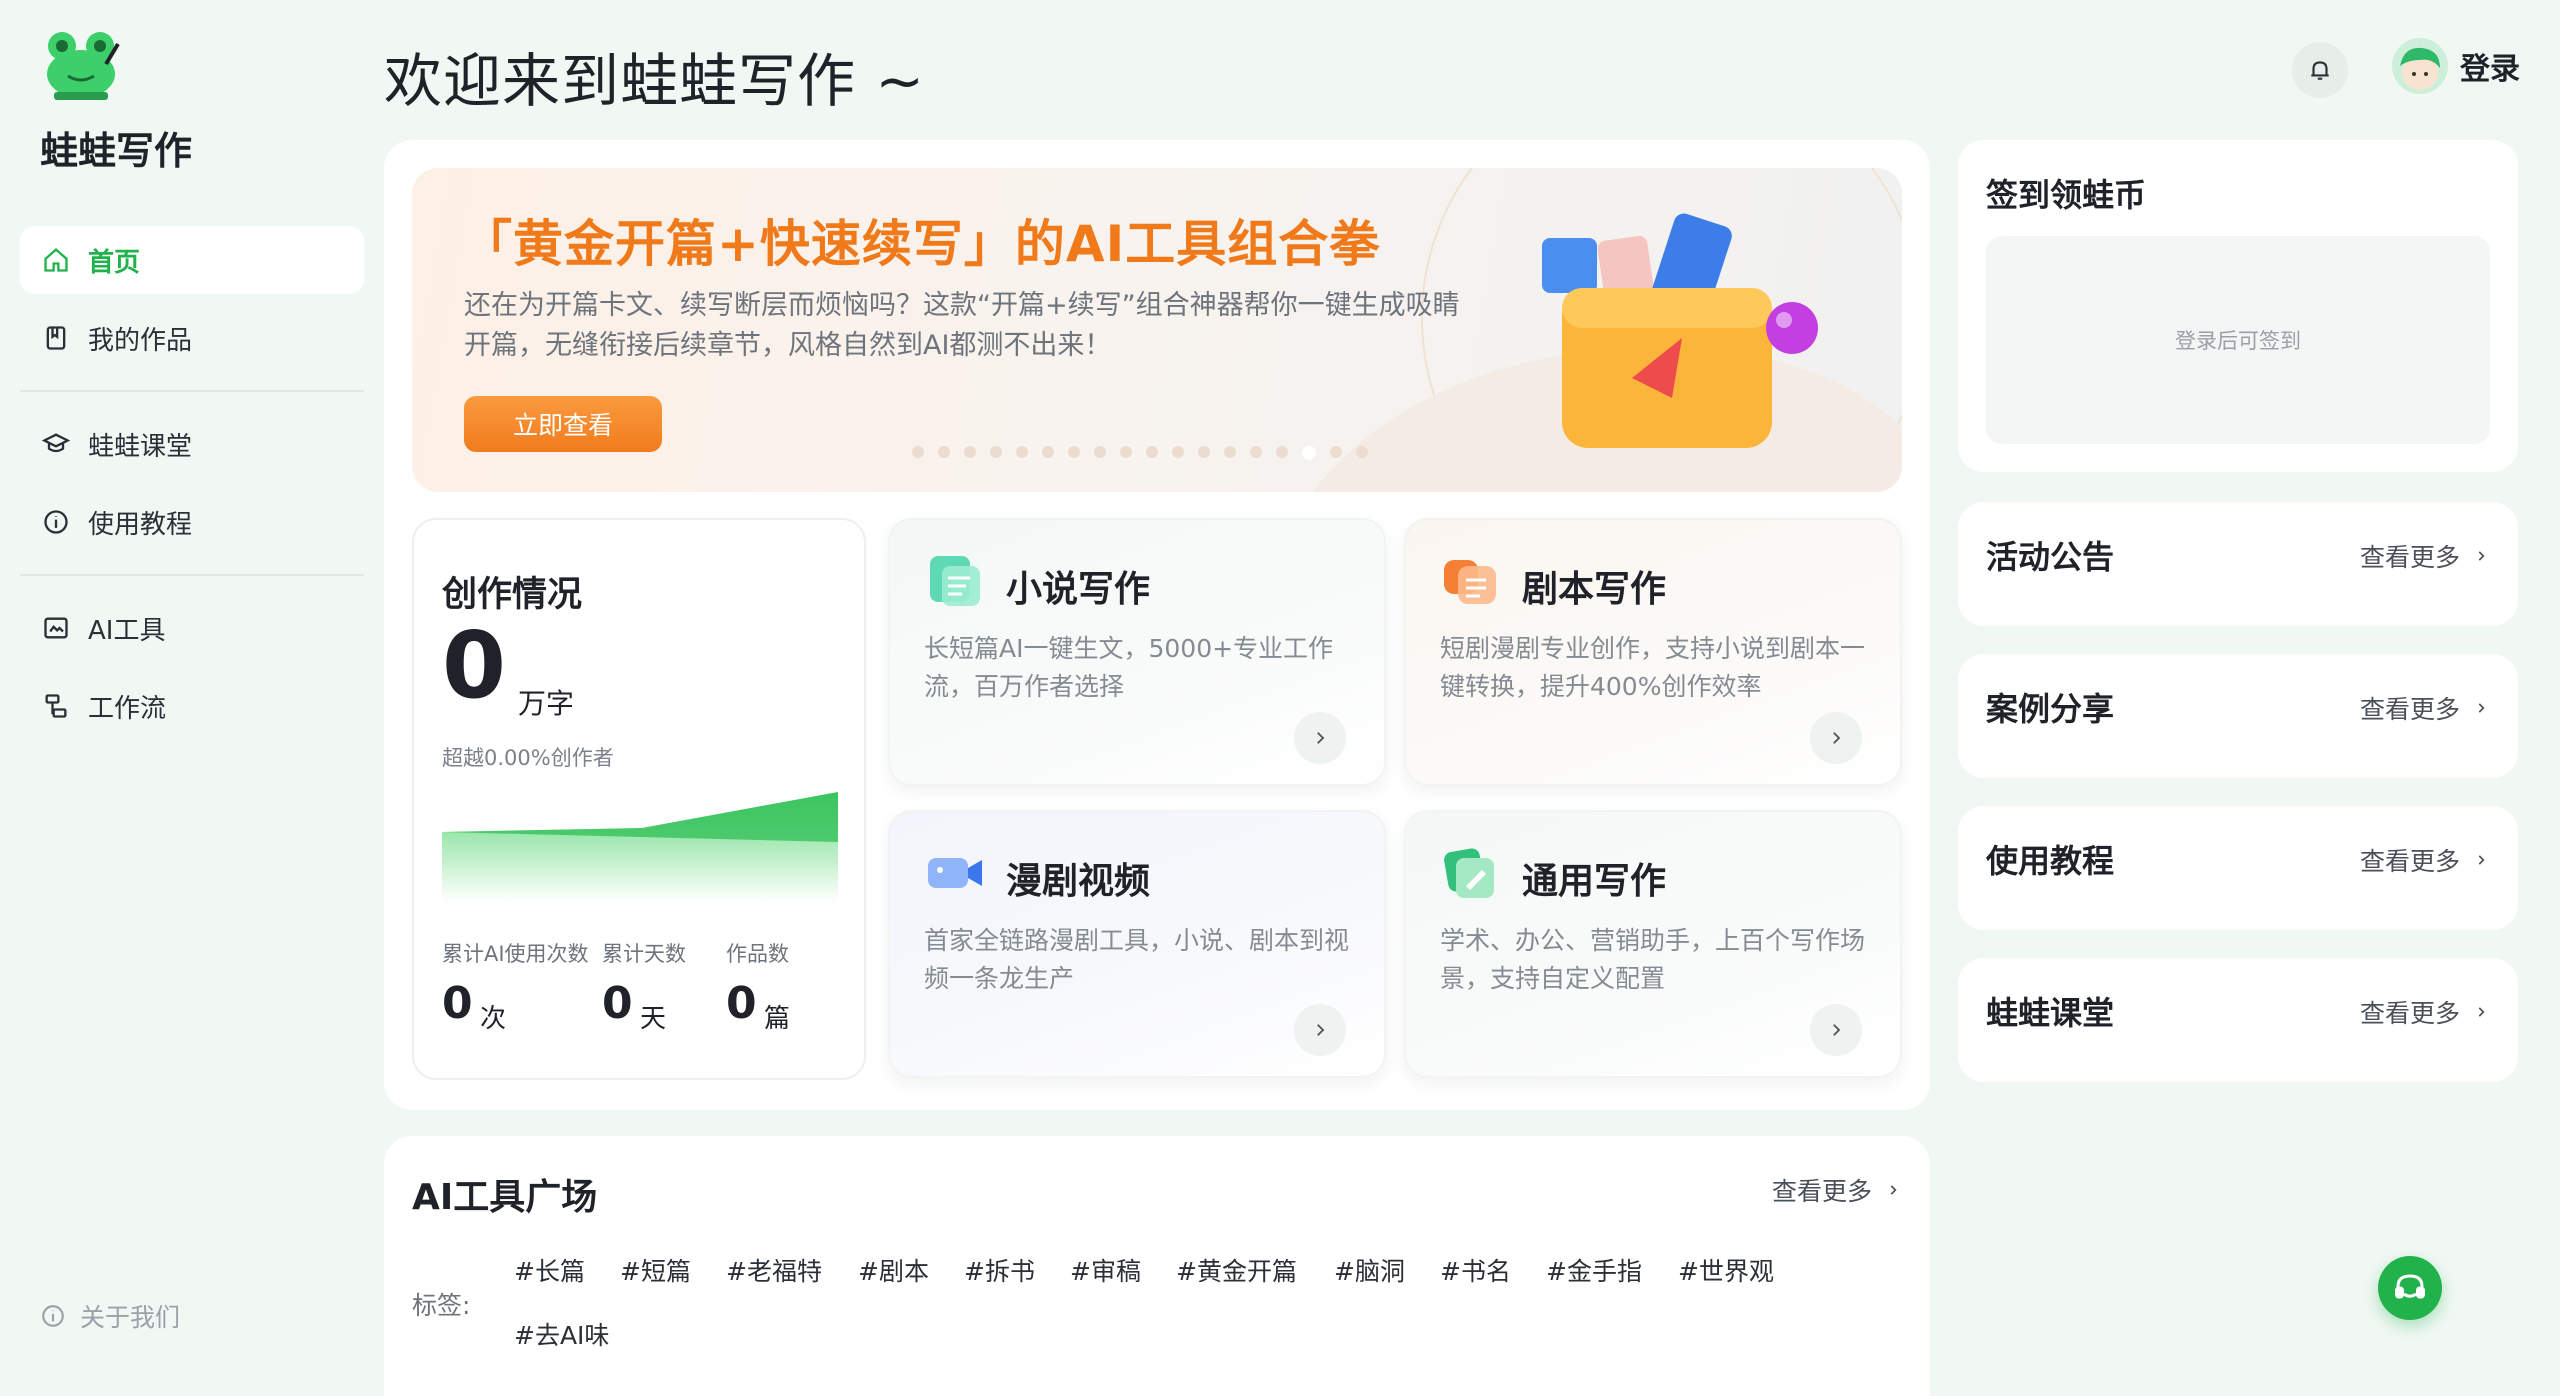 The width and height of the screenshot is (2560, 1396). What do you see at coordinates (561, 1334) in the screenshot?
I see `tag-chip: #去AI味` at bounding box center [561, 1334].